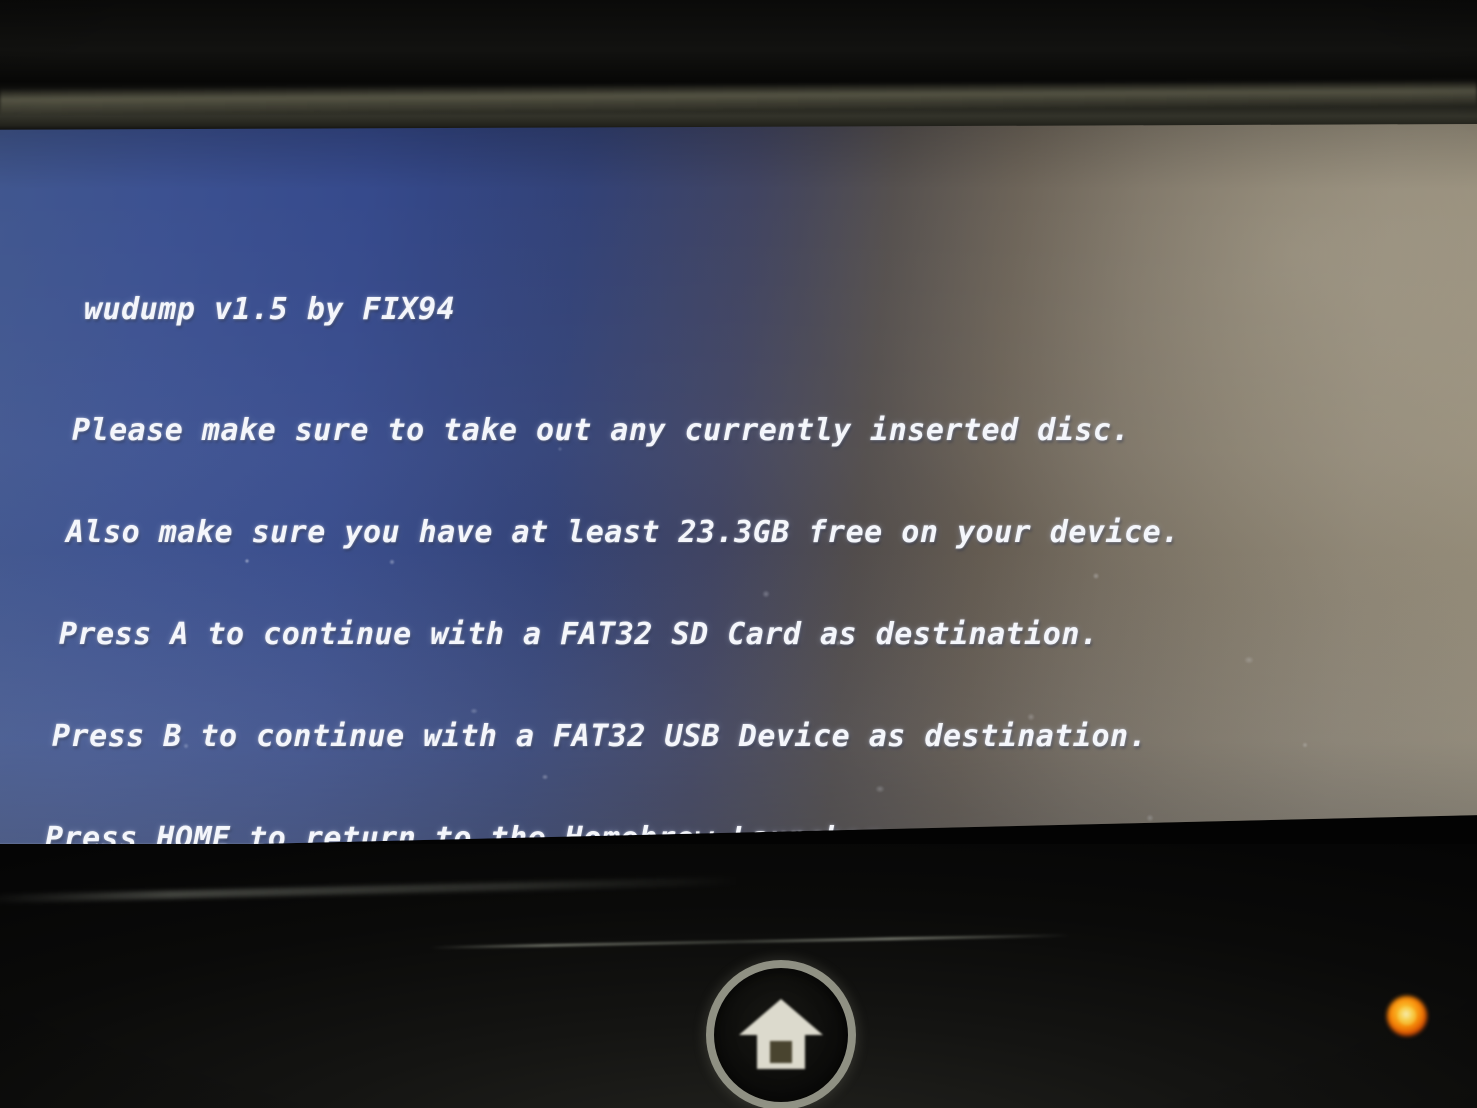  I want to click on power-led-core, so click(1407, 1016).